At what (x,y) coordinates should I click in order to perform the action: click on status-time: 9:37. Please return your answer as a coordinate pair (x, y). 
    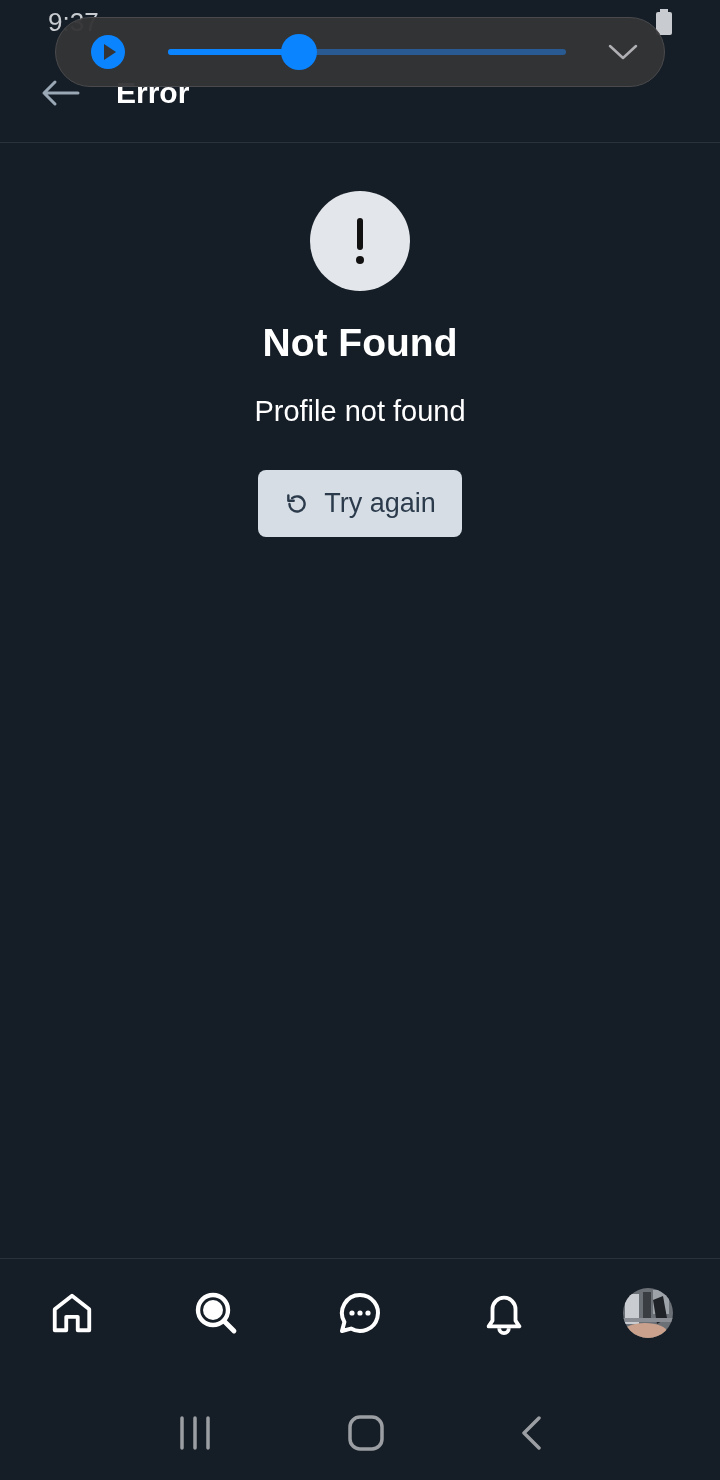
    Looking at the image, I should click on (73, 22).